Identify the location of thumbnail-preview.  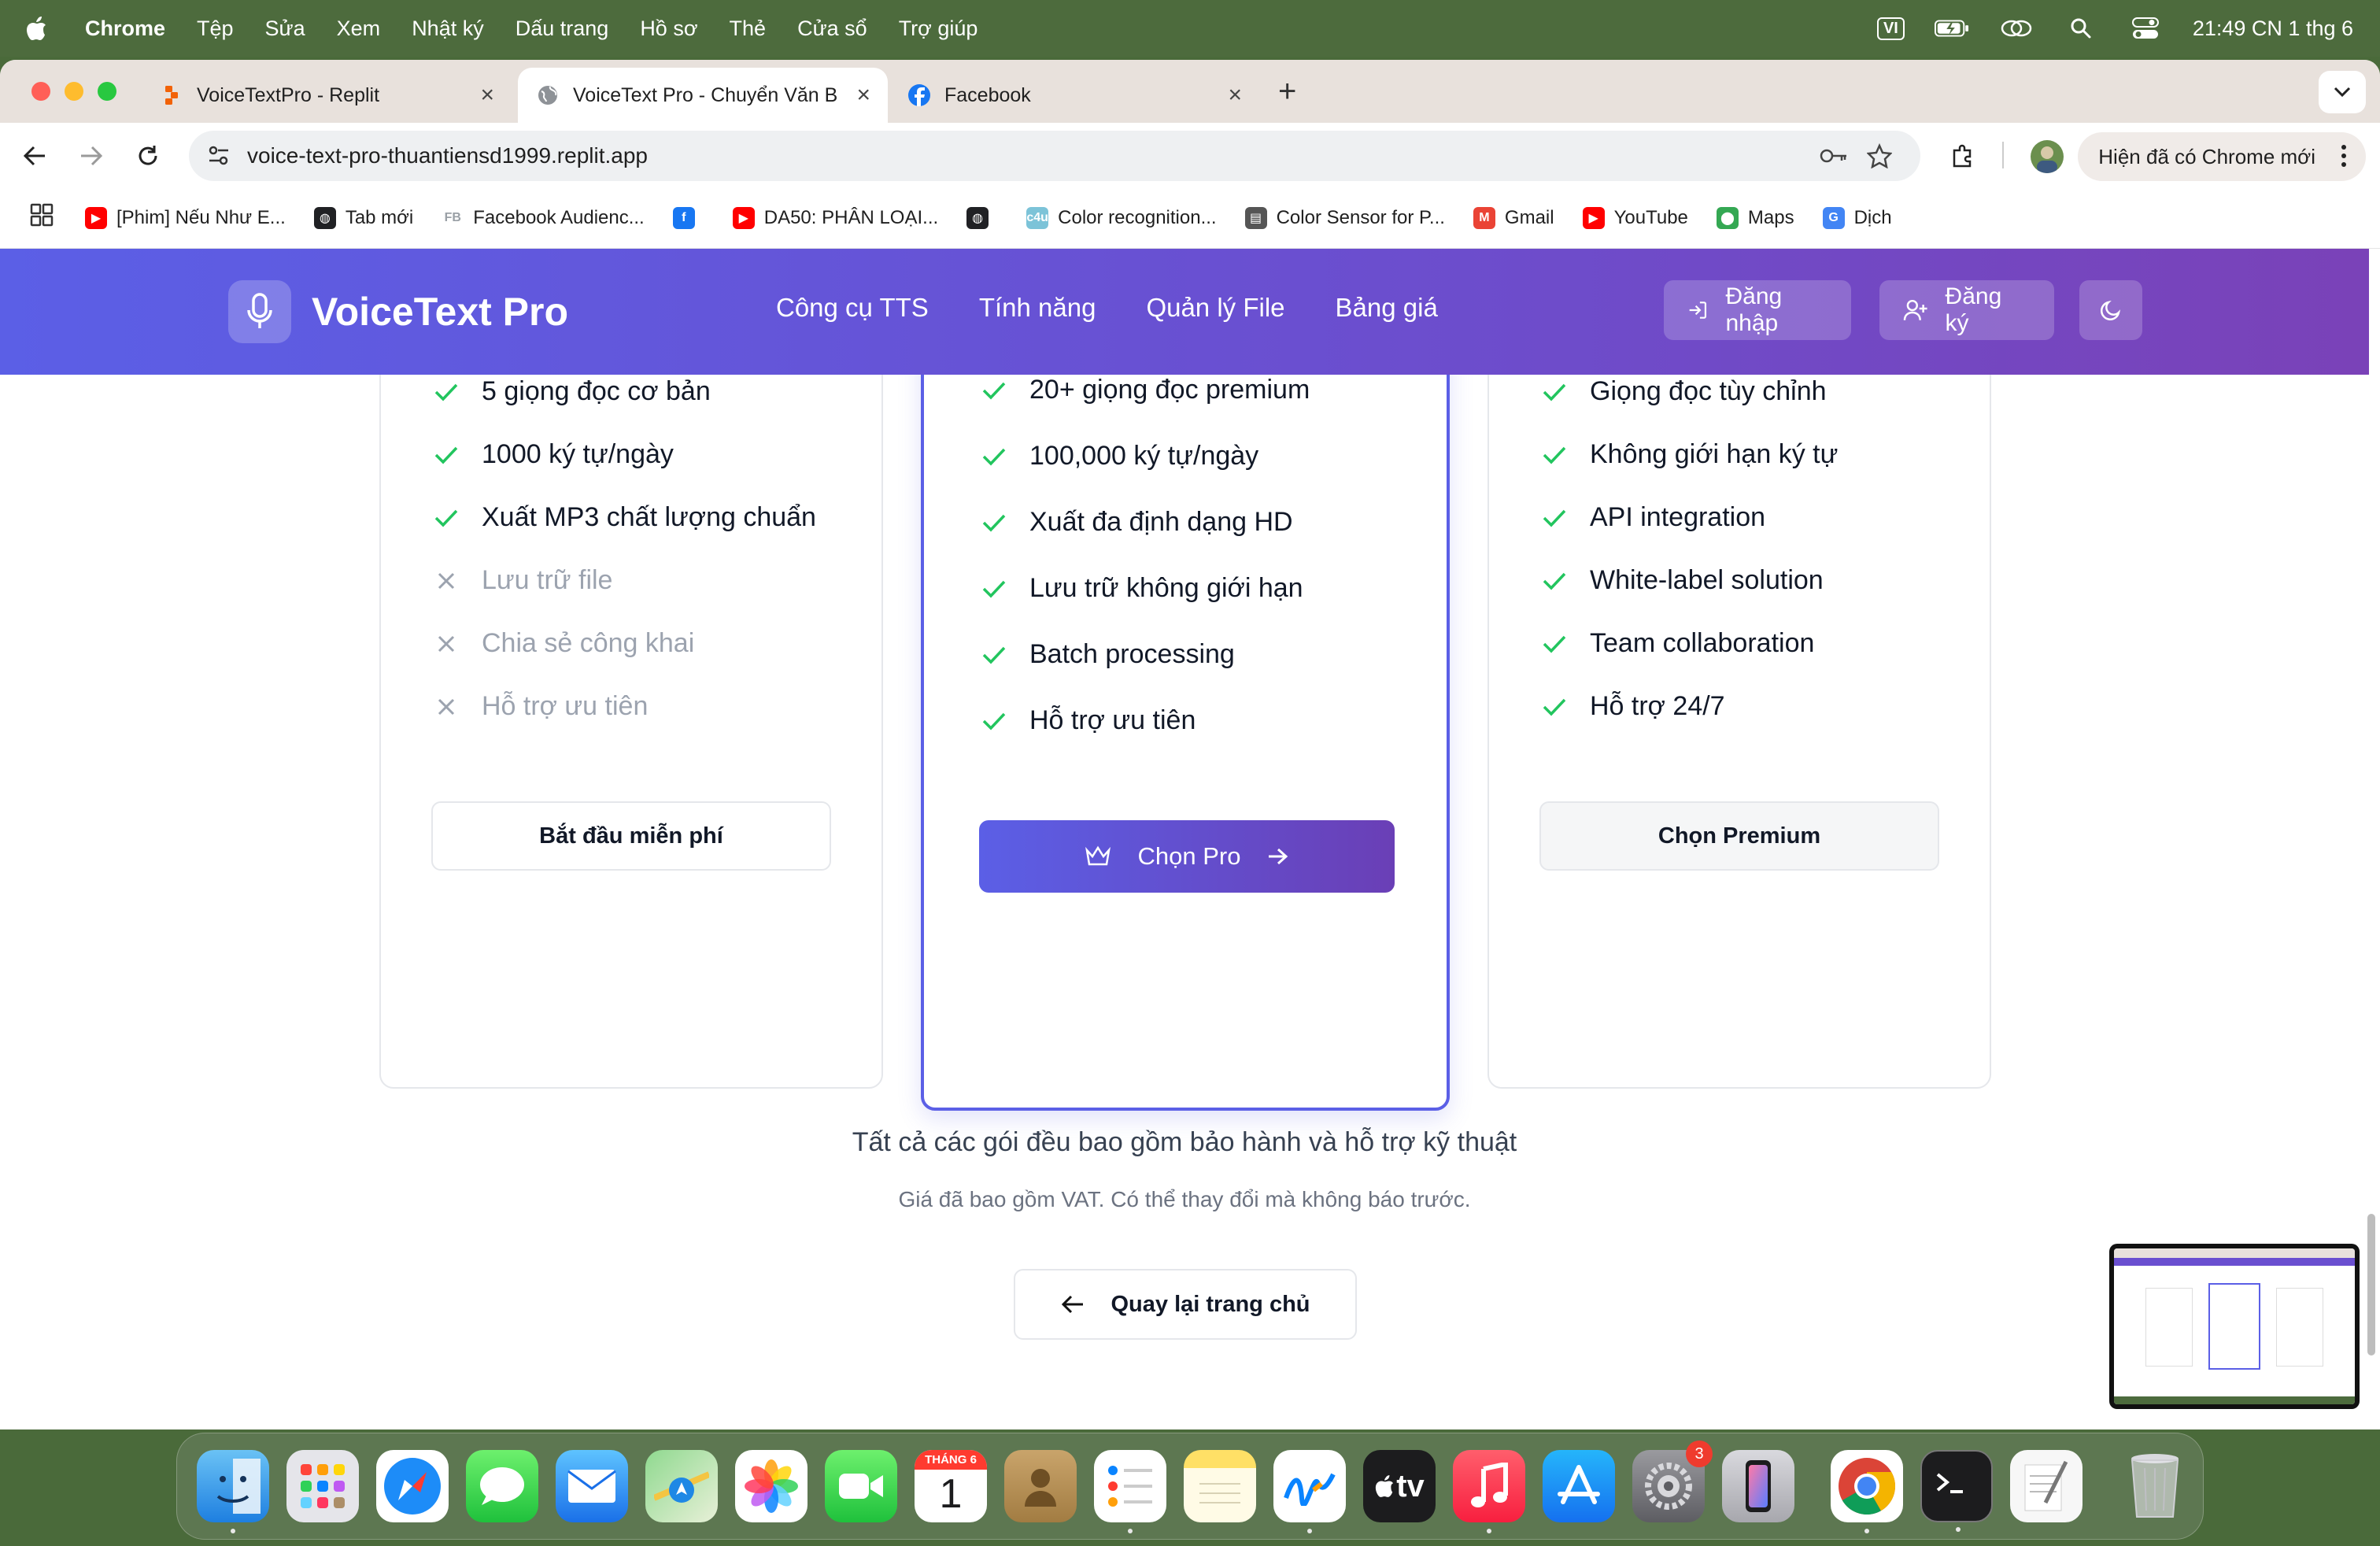
(2234, 1326).